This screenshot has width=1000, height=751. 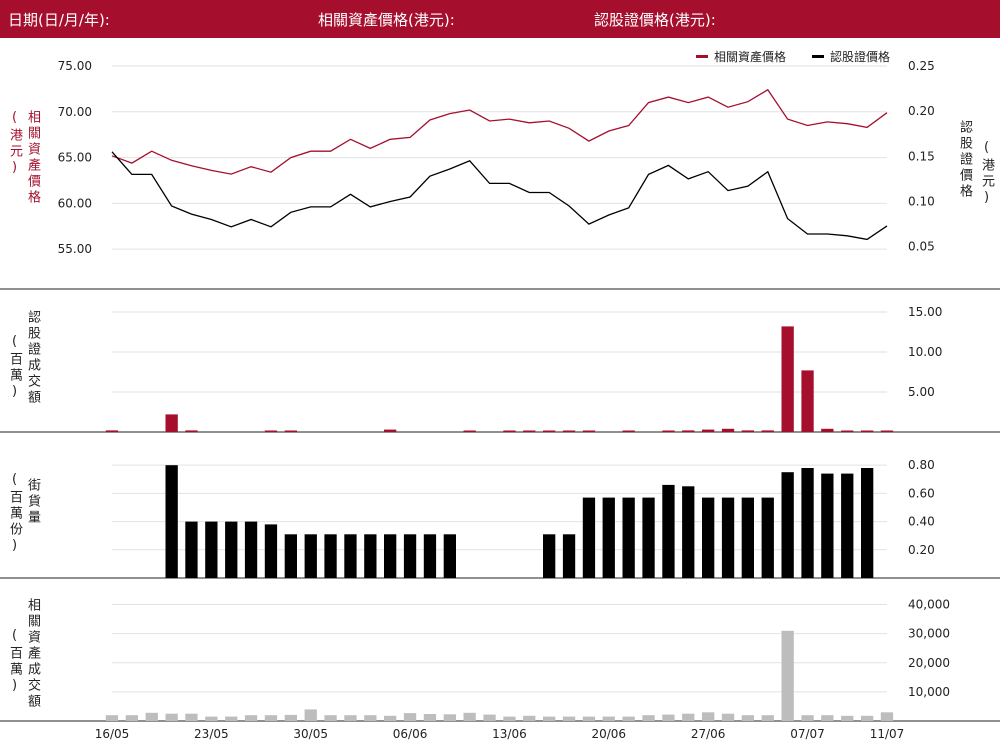 What do you see at coordinates (499, 196) in the screenshot?
I see `warrant-price-line` at bounding box center [499, 196].